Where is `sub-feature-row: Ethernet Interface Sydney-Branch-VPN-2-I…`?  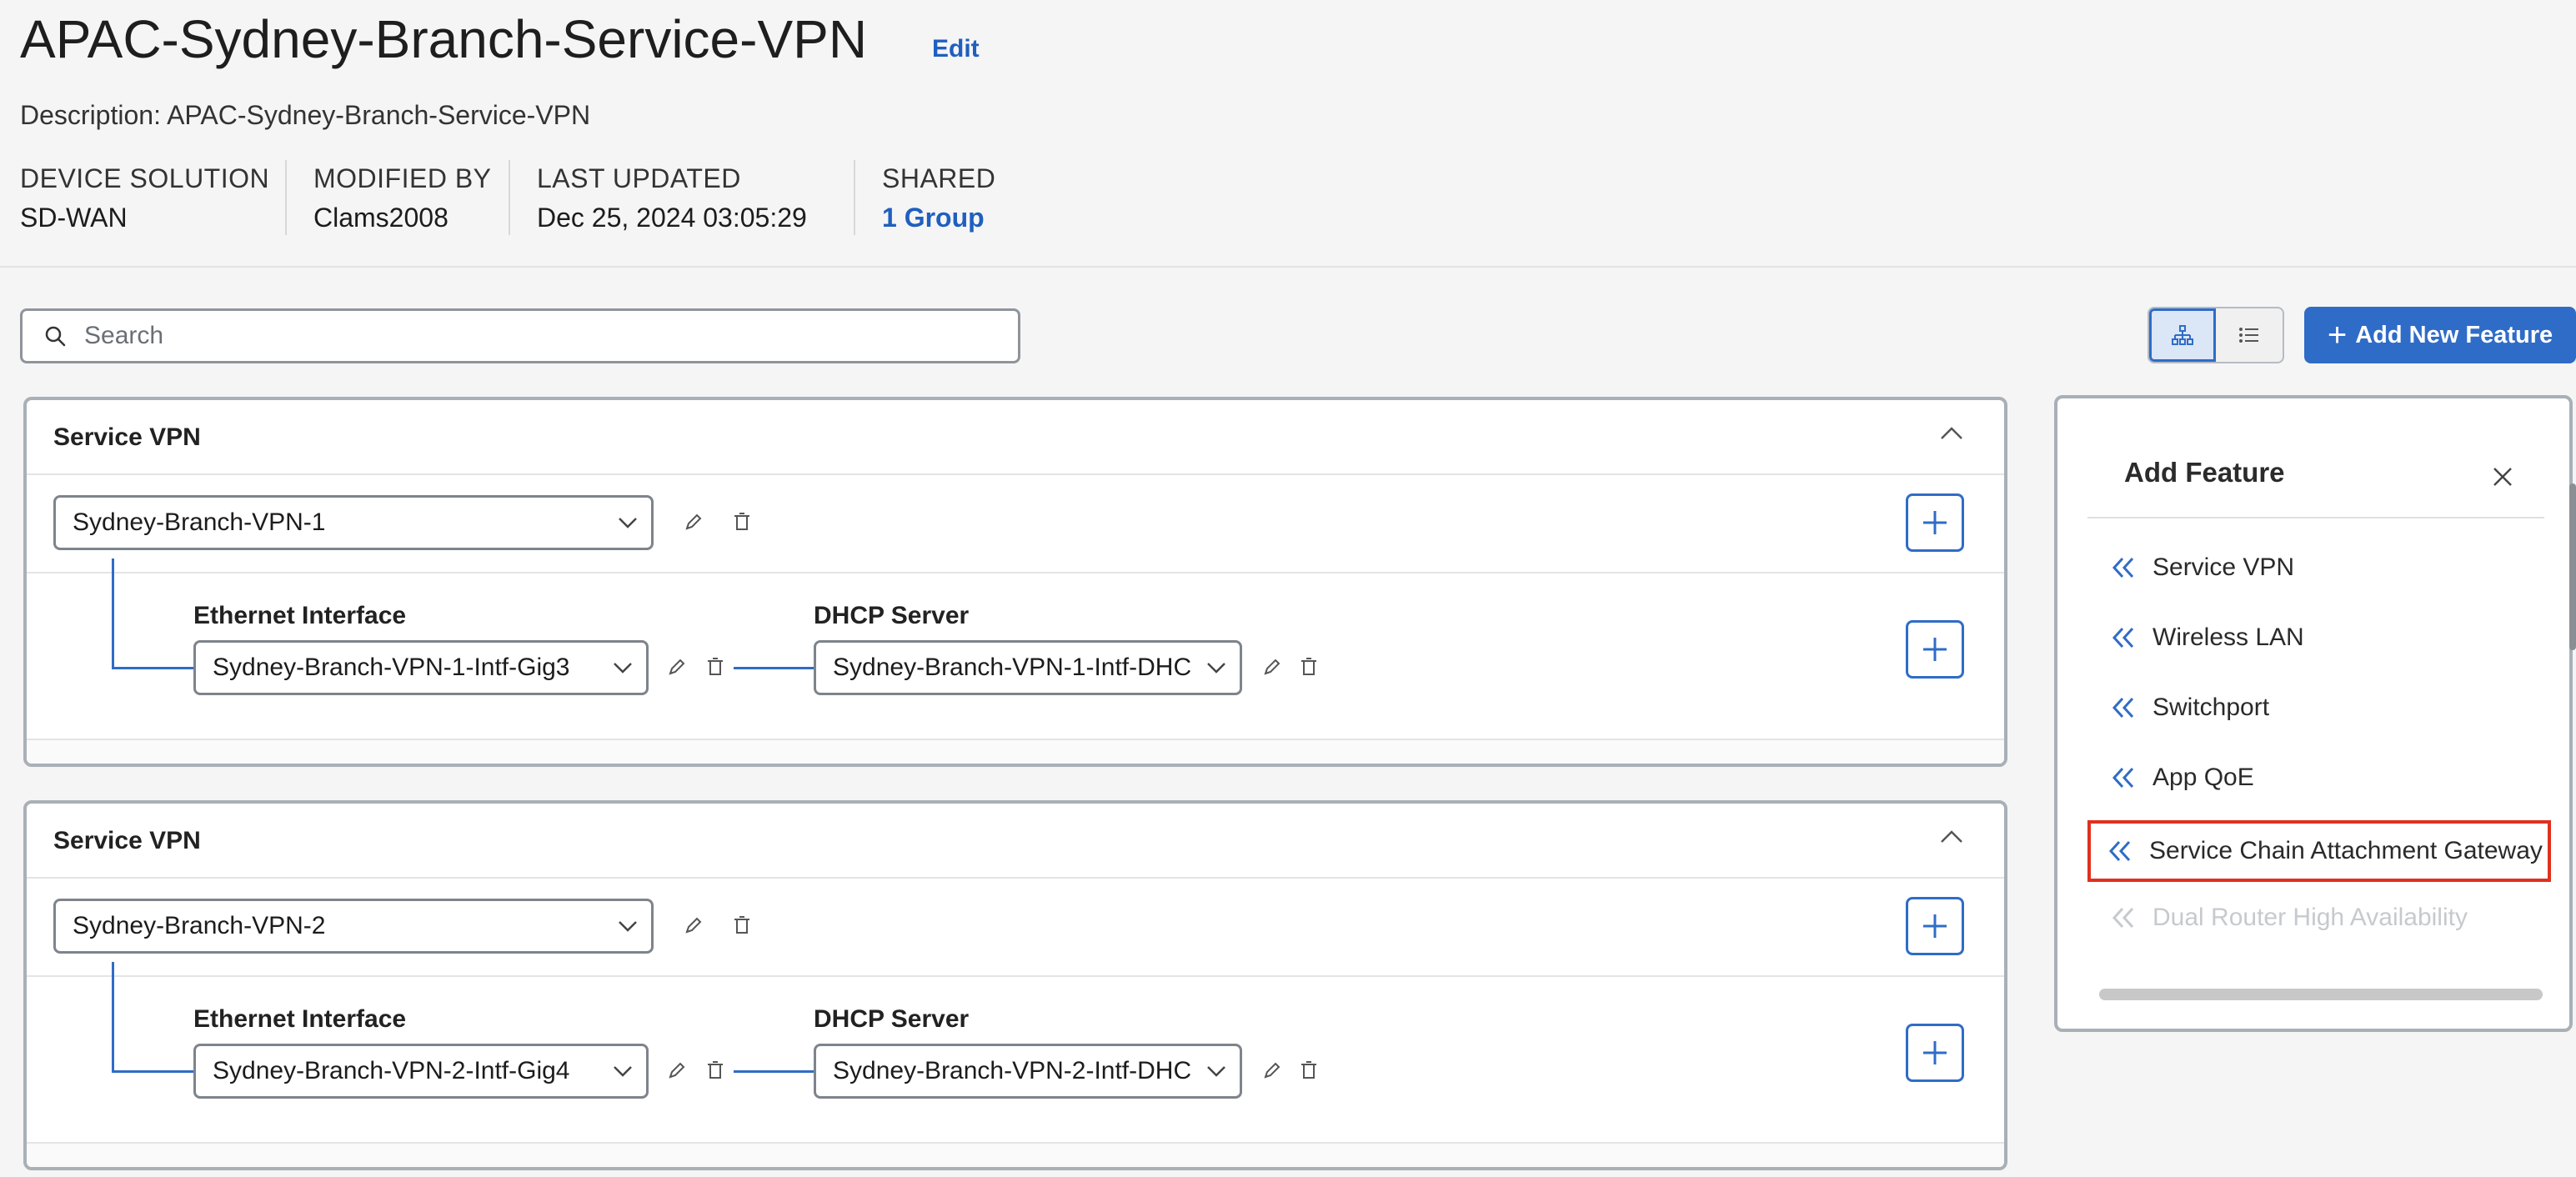
sub-feature-row: Ethernet Interface Sydney-Branch-VPN-2-I… is located at coordinates (1015, 1053).